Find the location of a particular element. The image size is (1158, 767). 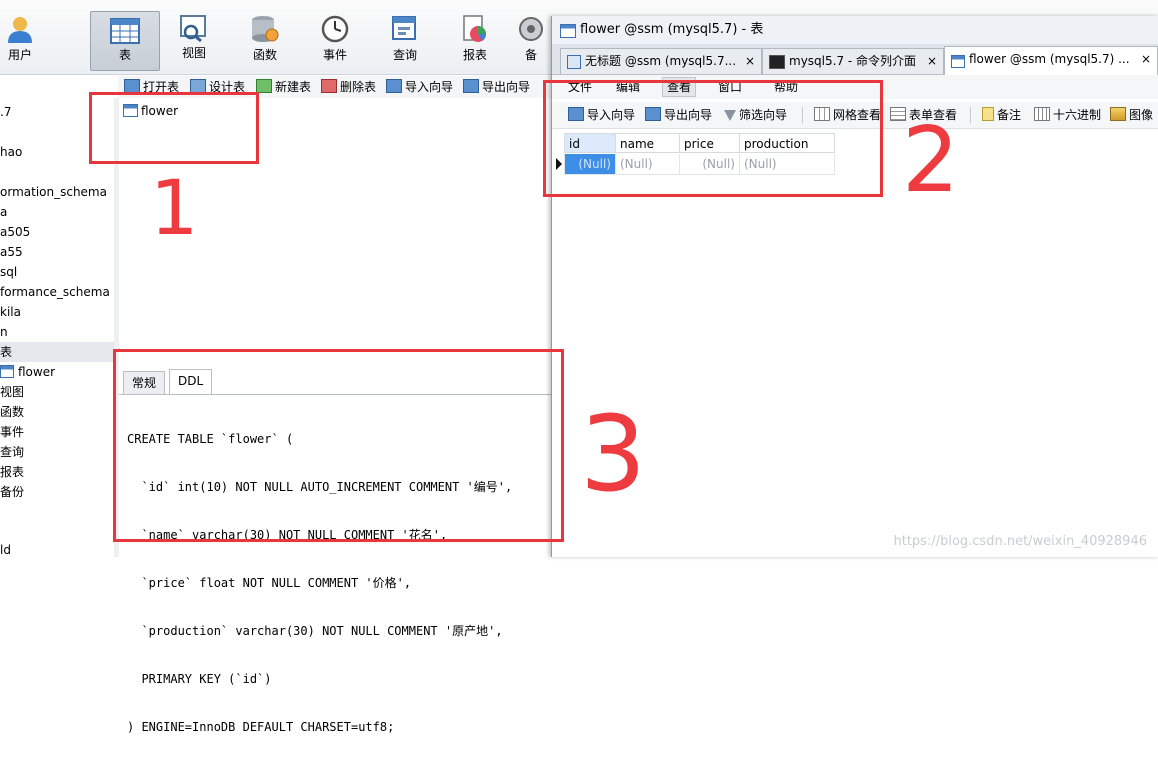

export-icon is located at coordinates (471, 86).